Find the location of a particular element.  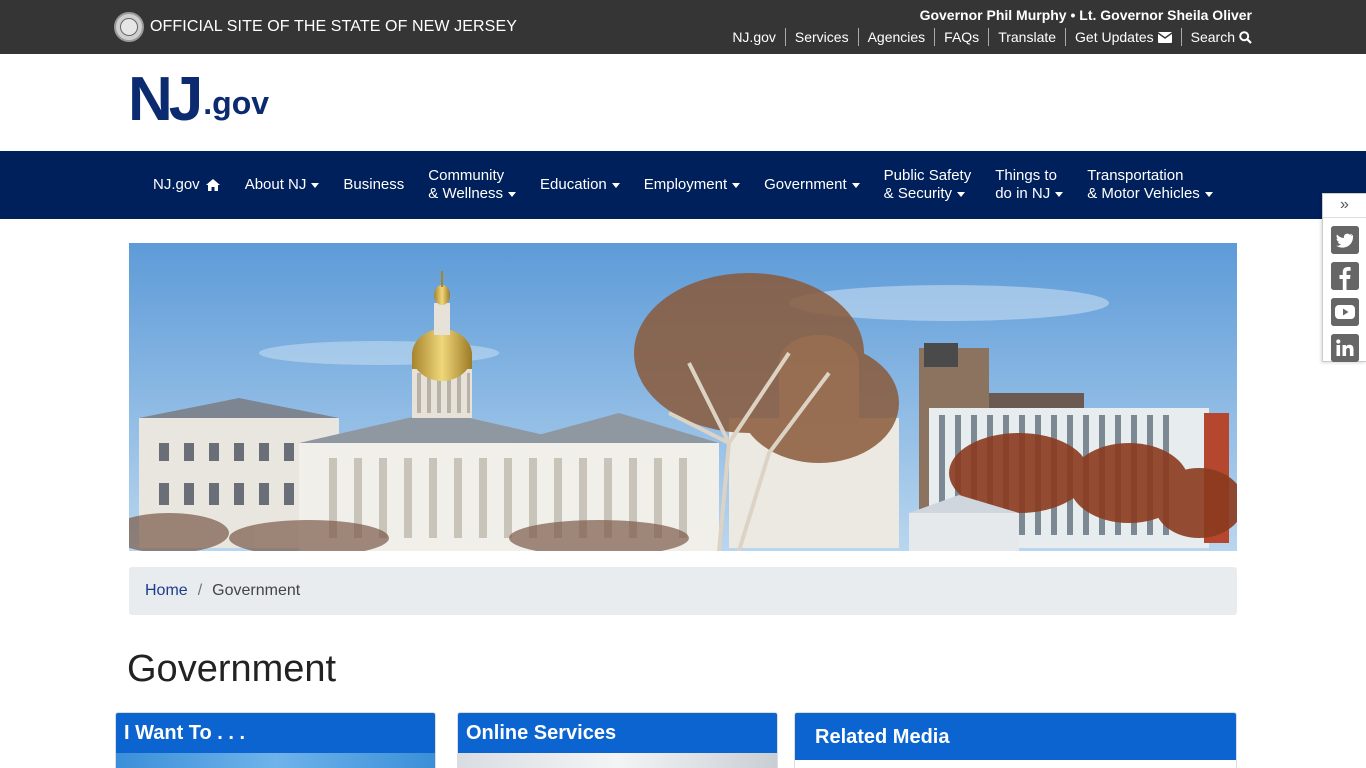

utility-link-get-updates: Get Updates is located at coordinates (1124, 37).